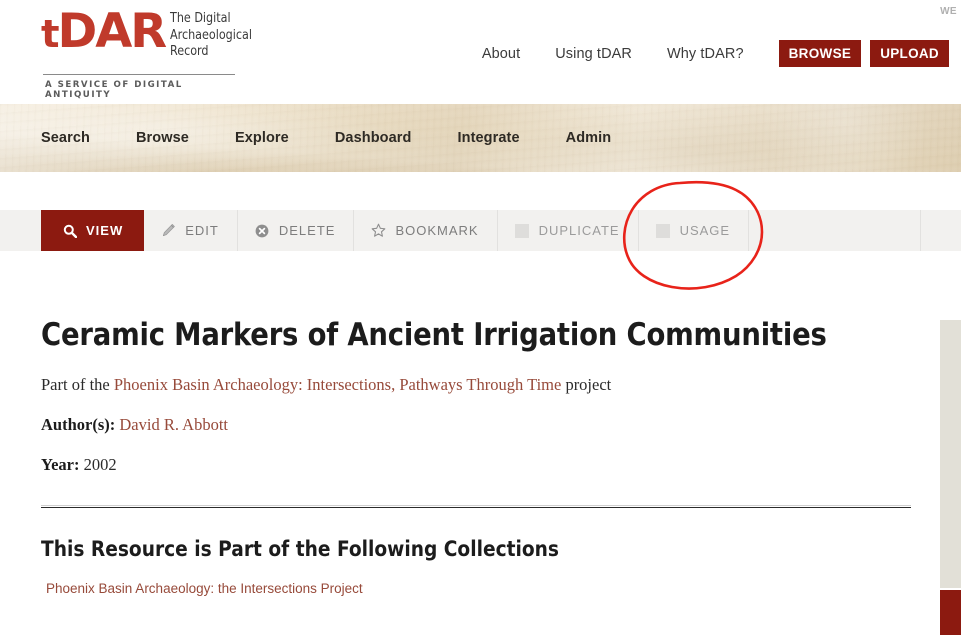  I want to click on header-link-about: About, so click(501, 54).